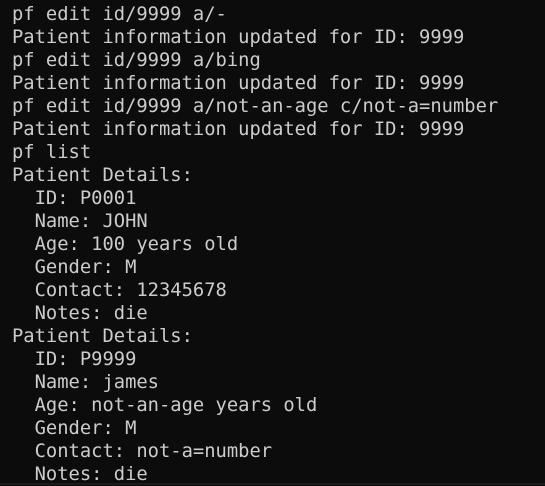  Describe the element at coordinates (119, 14) in the screenshot. I see `command-line: pf edit id/9999 a/-` at that location.